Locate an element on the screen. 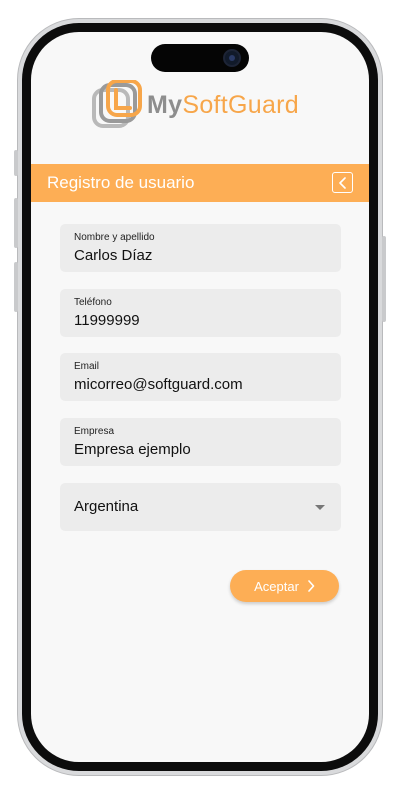 This screenshot has width=400, height=792. chevron-left-icon is located at coordinates (342, 182).